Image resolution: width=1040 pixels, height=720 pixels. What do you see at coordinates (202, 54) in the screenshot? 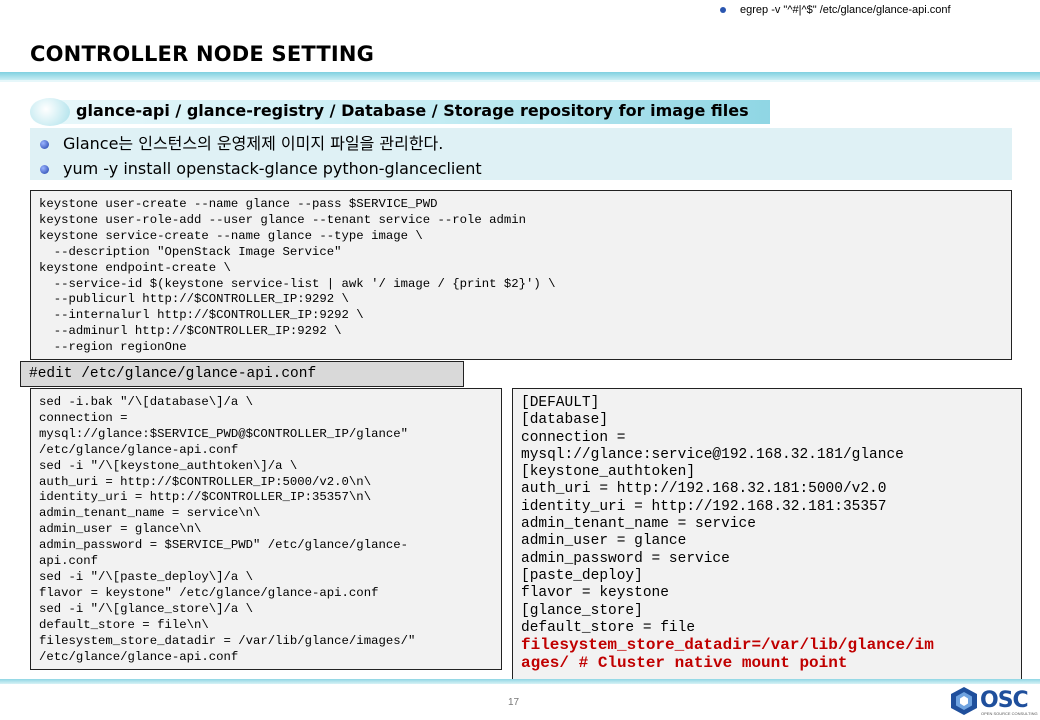
I see `page-title: CONTROLLER NODE SETTING` at bounding box center [202, 54].